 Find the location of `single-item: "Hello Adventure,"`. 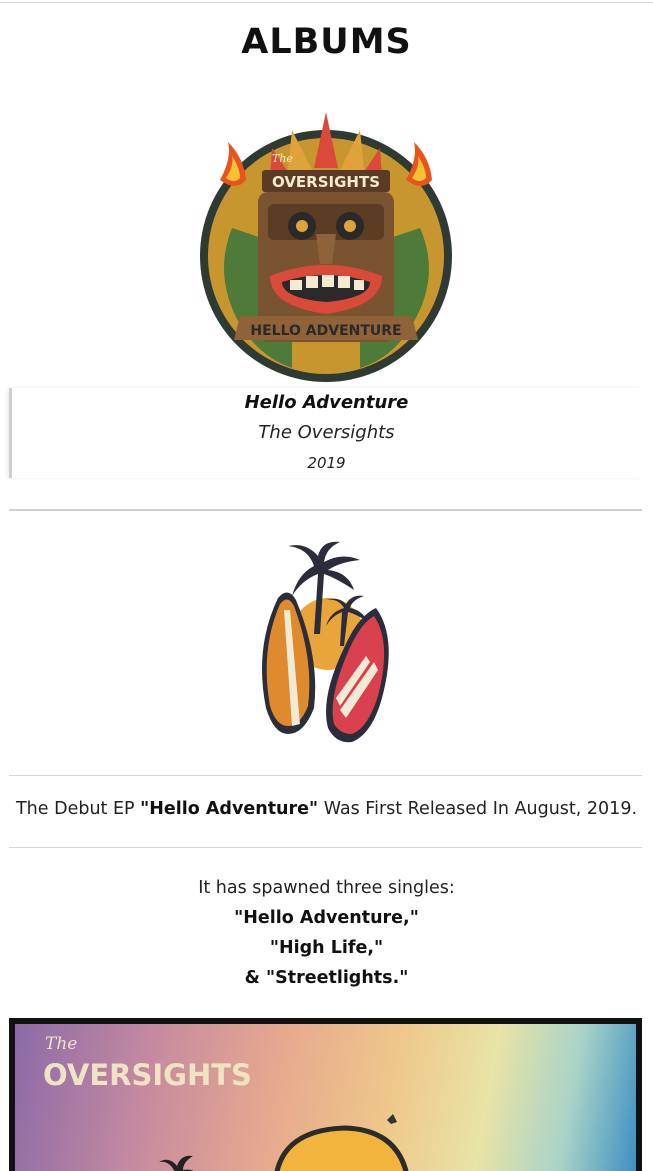

single-item: "Hello Adventure," is located at coordinates (326, 918).